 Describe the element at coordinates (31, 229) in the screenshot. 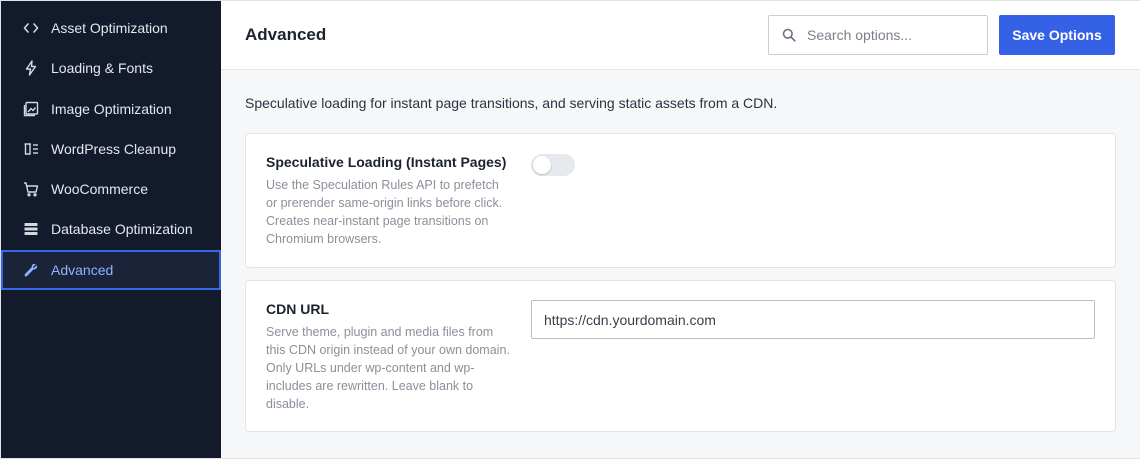

I see `database-icon` at that location.